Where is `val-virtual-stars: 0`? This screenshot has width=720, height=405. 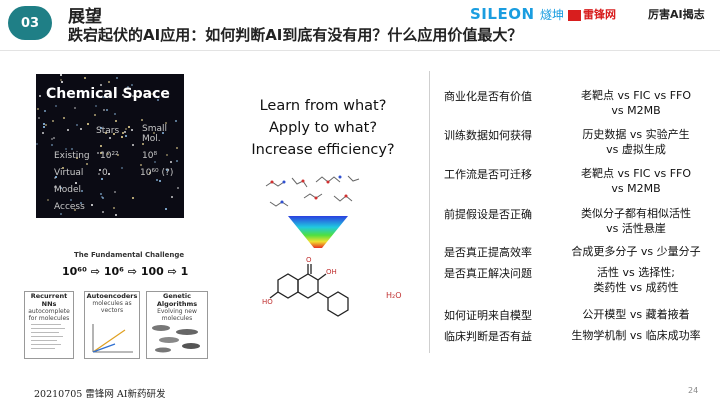 val-virtual-stars: 0 is located at coordinates (105, 173).